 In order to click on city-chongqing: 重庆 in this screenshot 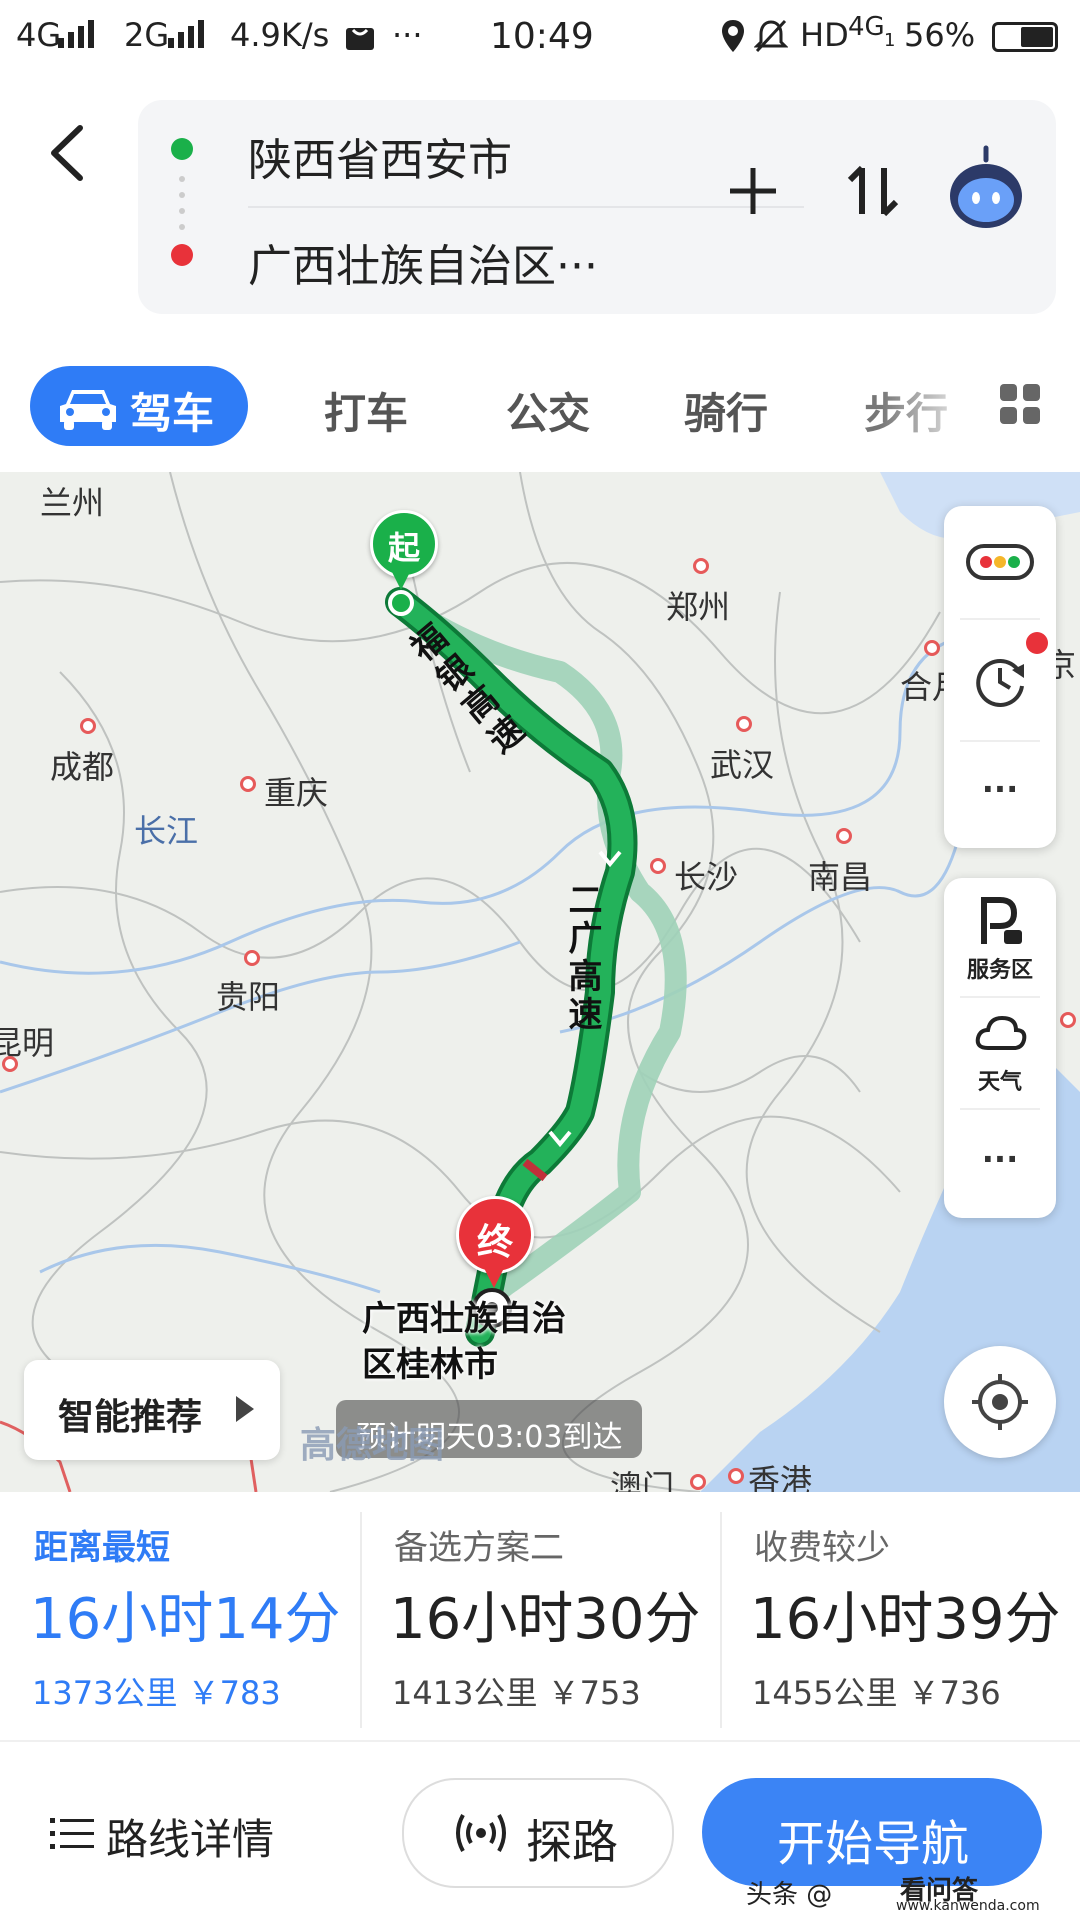, I will do `click(296, 793)`.